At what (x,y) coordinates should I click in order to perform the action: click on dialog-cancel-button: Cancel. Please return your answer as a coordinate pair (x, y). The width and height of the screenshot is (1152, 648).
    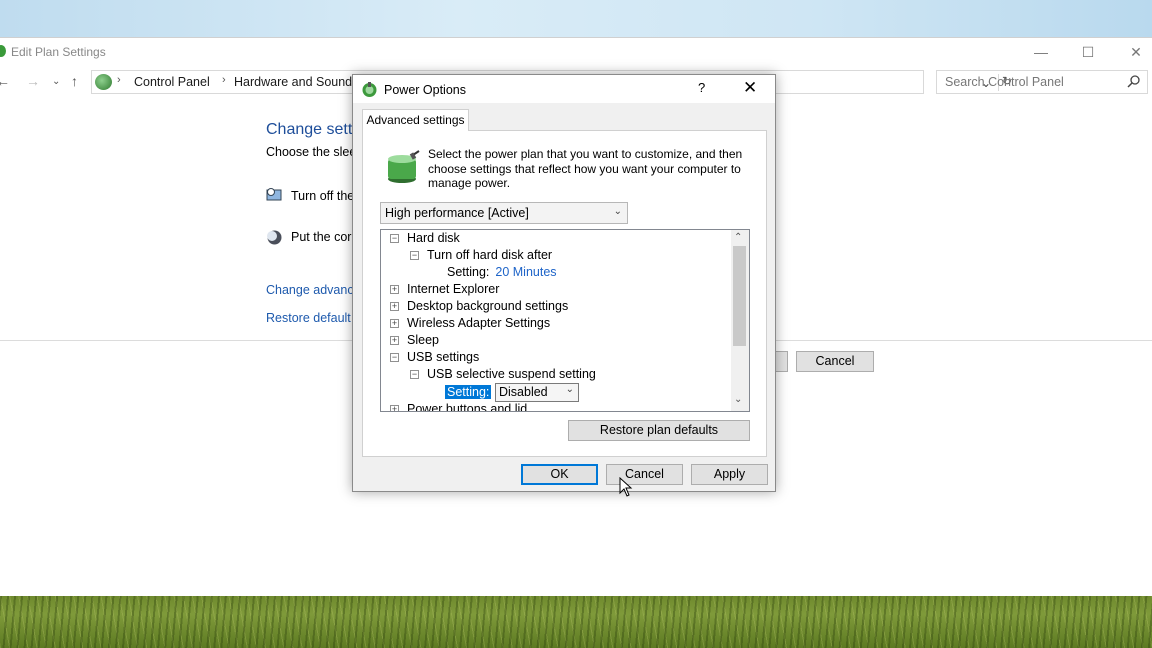
    Looking at the image, I should click on (644, 474).